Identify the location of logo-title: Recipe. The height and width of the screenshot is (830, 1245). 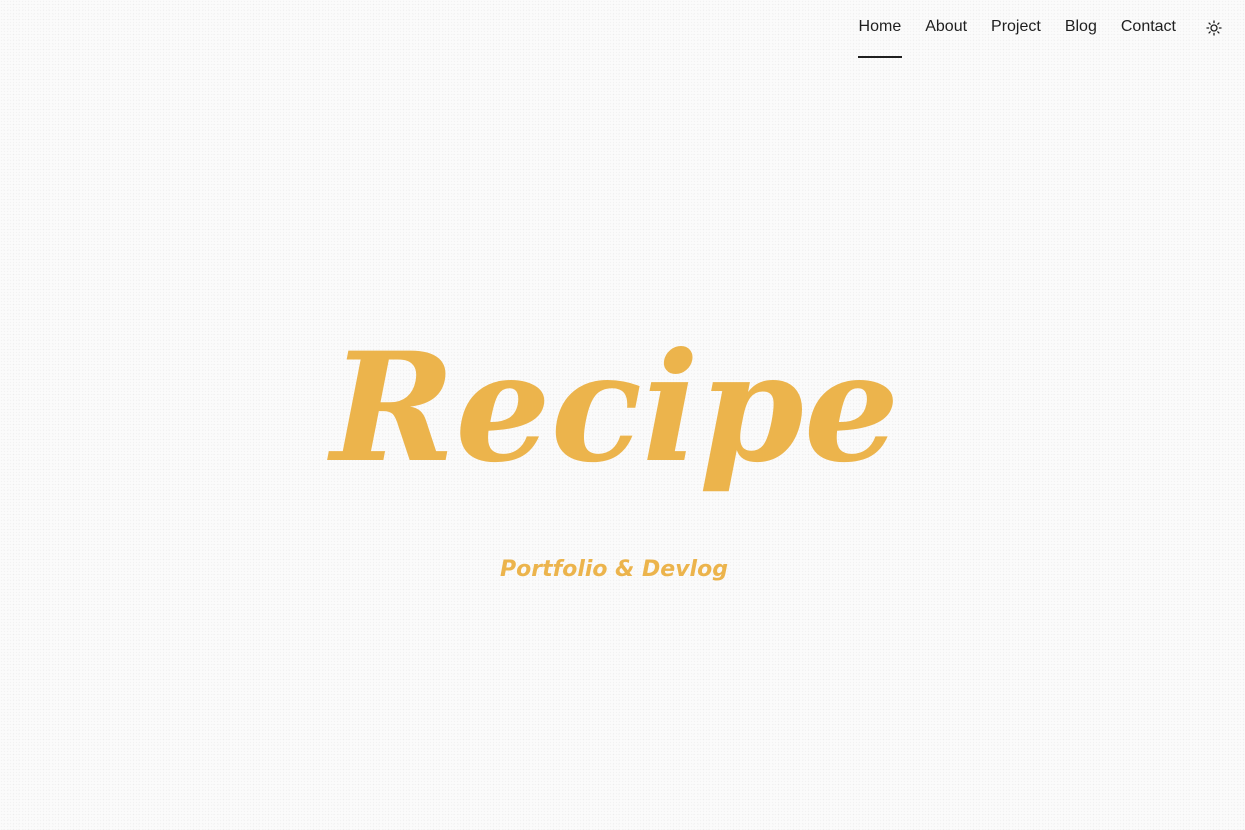
(613, 408).